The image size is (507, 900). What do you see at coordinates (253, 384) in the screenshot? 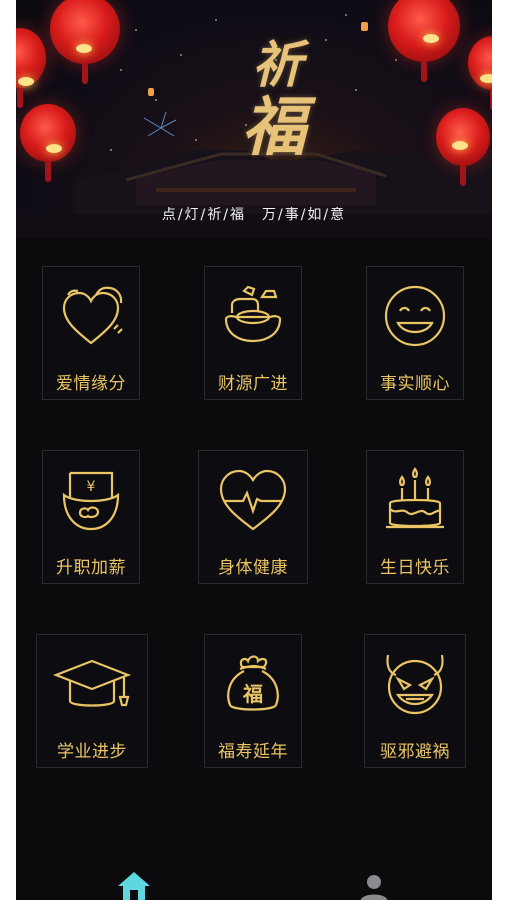
I see `category-label: 财源广进` at bounding box center [253, 384].